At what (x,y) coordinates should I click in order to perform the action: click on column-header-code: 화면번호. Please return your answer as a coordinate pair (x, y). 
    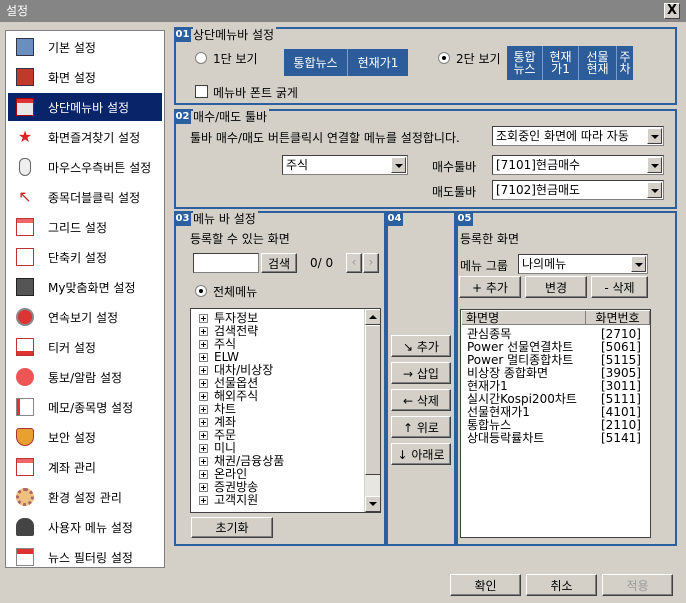
    Looking at the image, I should click on (618, 318).